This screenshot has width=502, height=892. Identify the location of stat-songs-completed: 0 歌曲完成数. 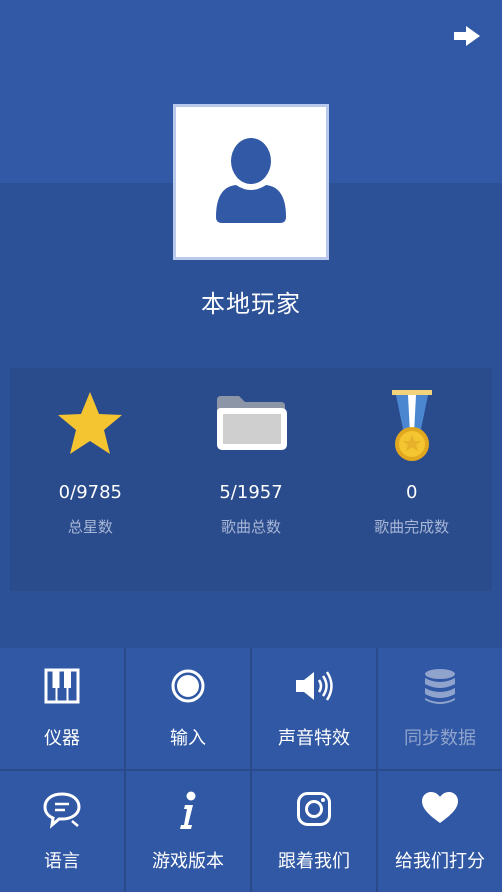
(411, 479).